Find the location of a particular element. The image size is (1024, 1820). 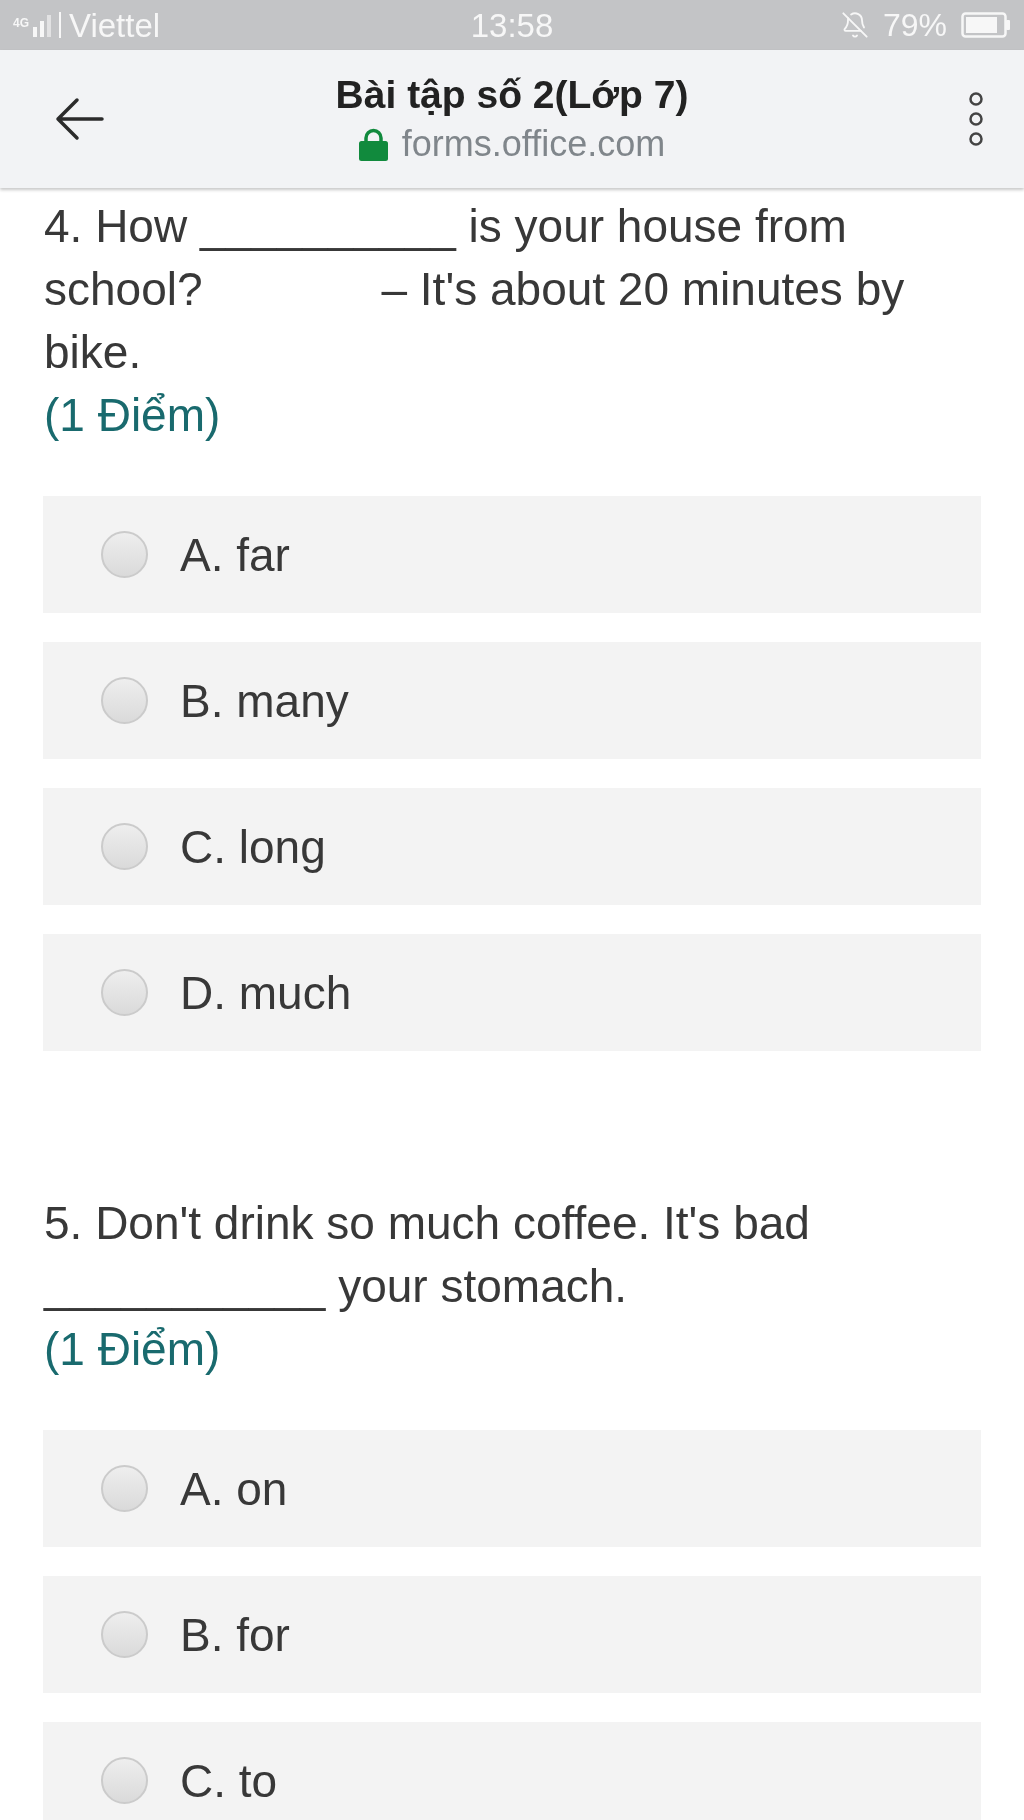

page-title: Bài tập số 2(Lớp 7) is located at coordinates (512, 95).